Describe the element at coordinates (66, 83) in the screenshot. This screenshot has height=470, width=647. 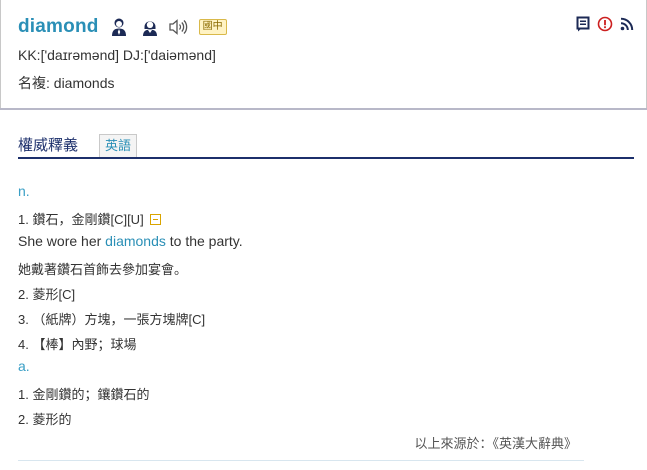
I see `plural-form: 名複: diamonds` at that location.